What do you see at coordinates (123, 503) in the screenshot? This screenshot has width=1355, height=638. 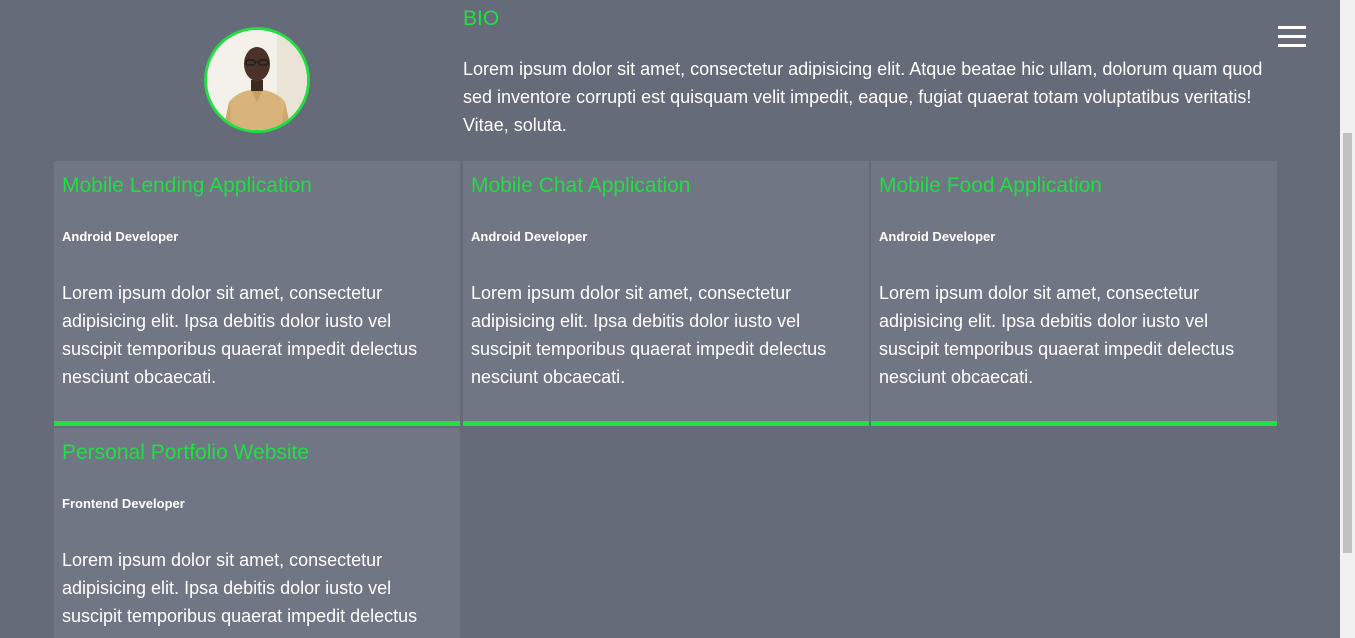 I see `project-role: Frontend Developer` at bounding box center [123, 503].